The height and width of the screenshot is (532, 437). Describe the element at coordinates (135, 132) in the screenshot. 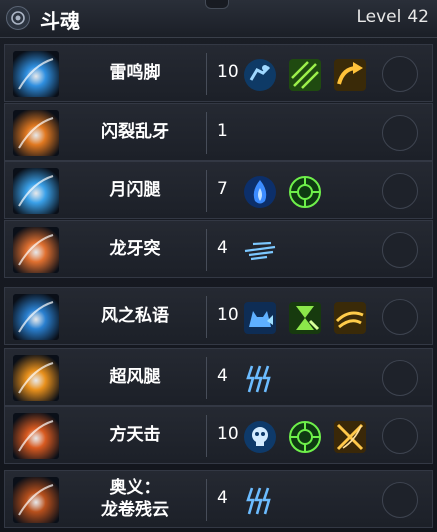

I see `skill-name: 闪裂乱牙` at that location.